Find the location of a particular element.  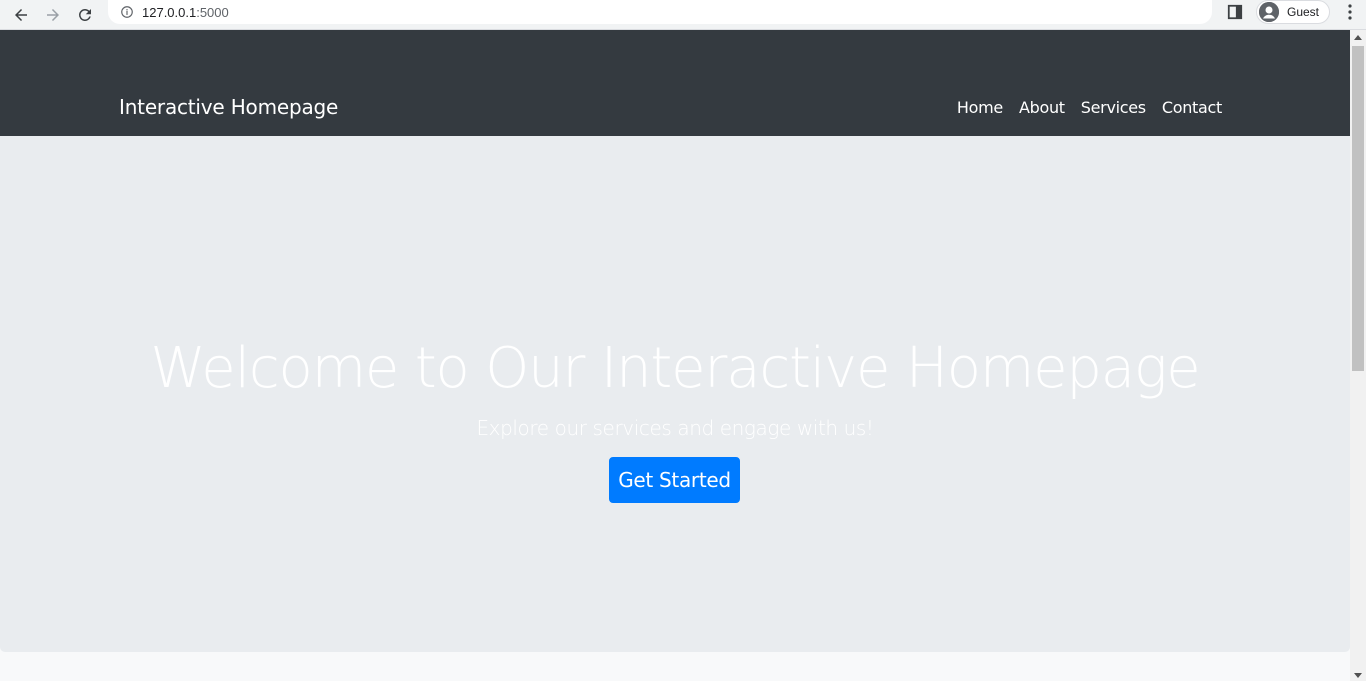

forward-arrow-icon is located at coordinates (53, 14).